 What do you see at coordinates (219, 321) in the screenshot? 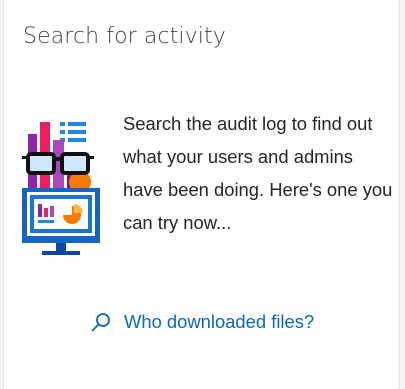
I see `suggestion-label: Who downloaded files?` at bounding box center [219, 321].